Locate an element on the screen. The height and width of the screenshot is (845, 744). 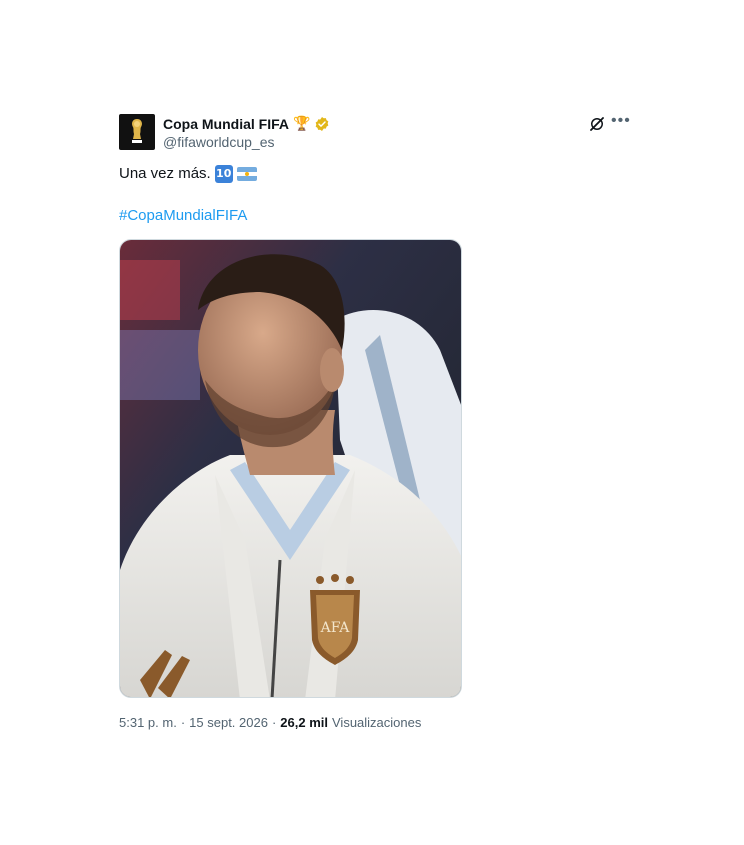
grok-icon is located at coordinates (597, 124).